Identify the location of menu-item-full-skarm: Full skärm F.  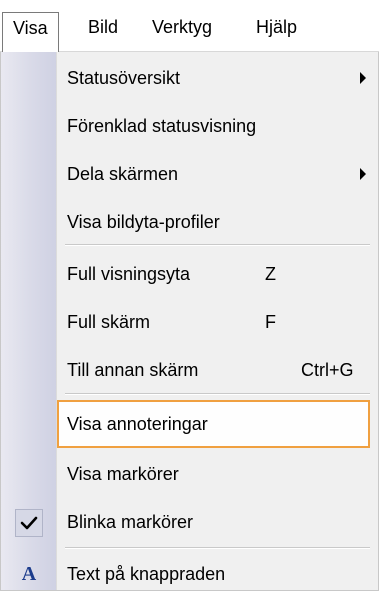
(213, 322).